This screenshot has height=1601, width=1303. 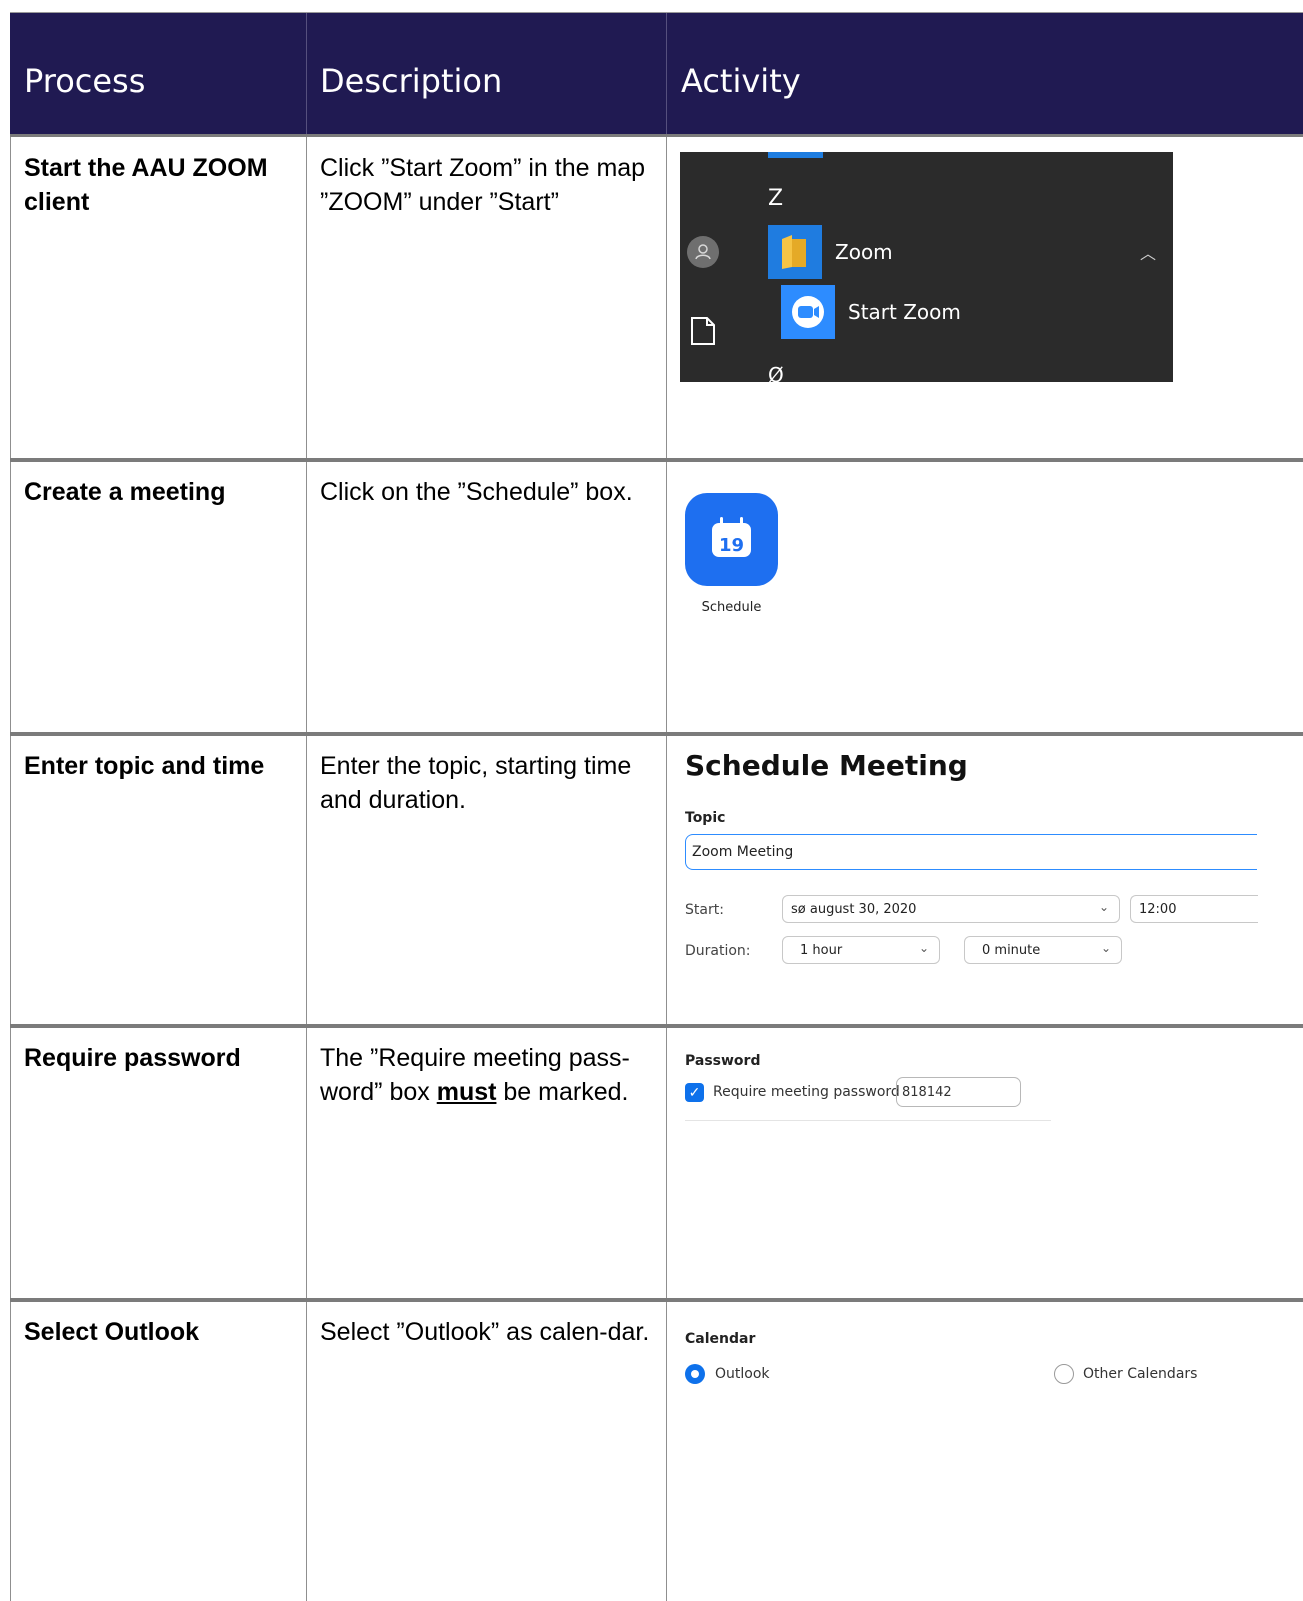 What do you see at coordinates (904, 312) in the screenshot?
I see `start-zoom-label: Start Zoom` at bounding box center [904, 312].